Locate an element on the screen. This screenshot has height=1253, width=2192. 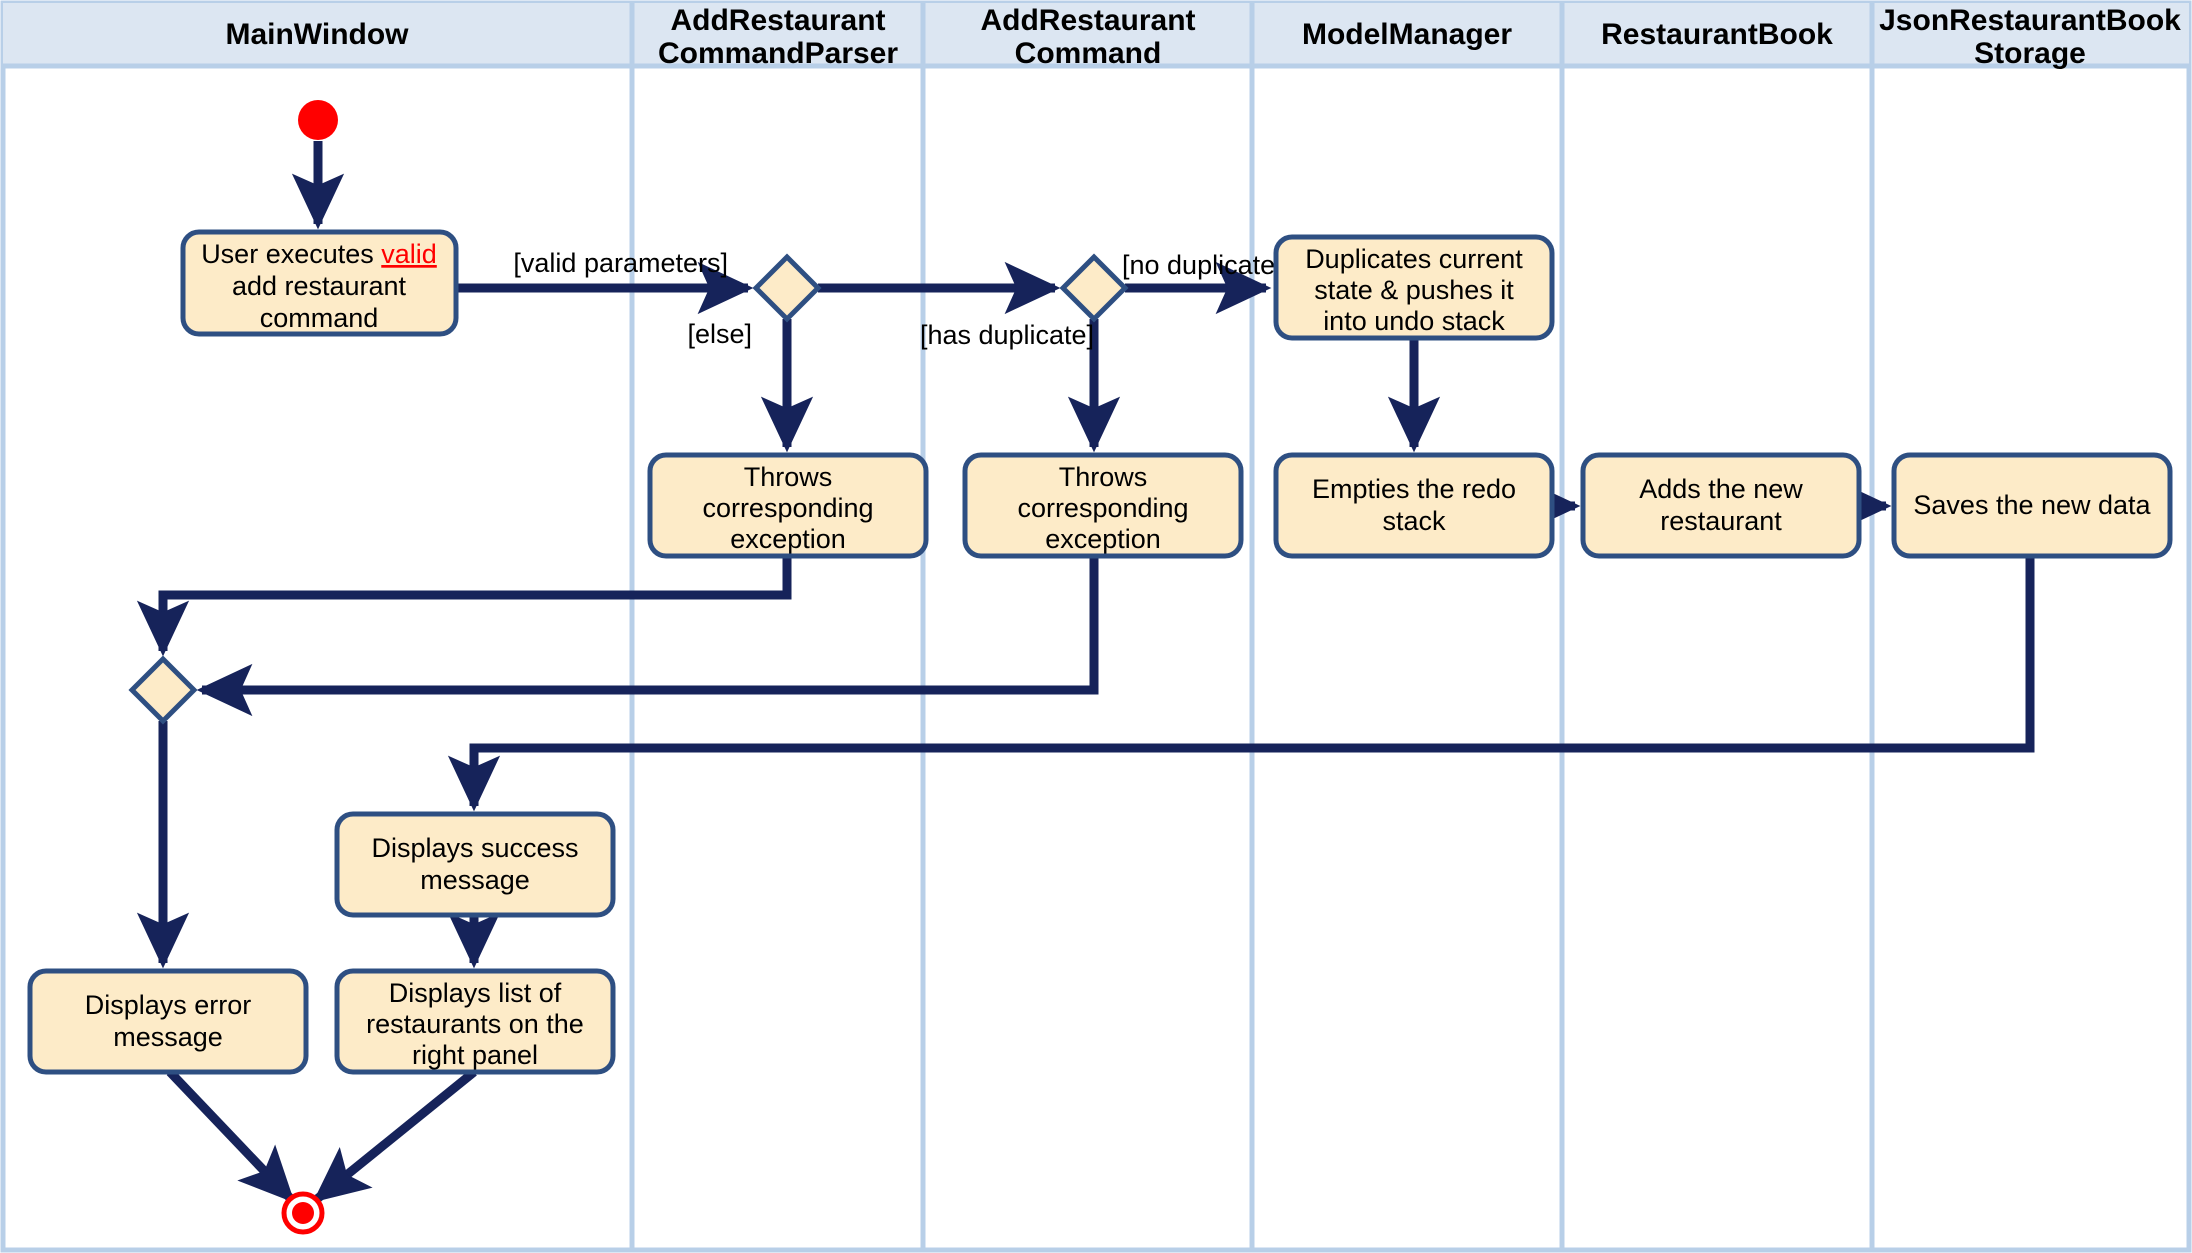
lane-header-label-addrestaurantcommandparser-line1: AddRestaurant is located at coordinates (777, 20).